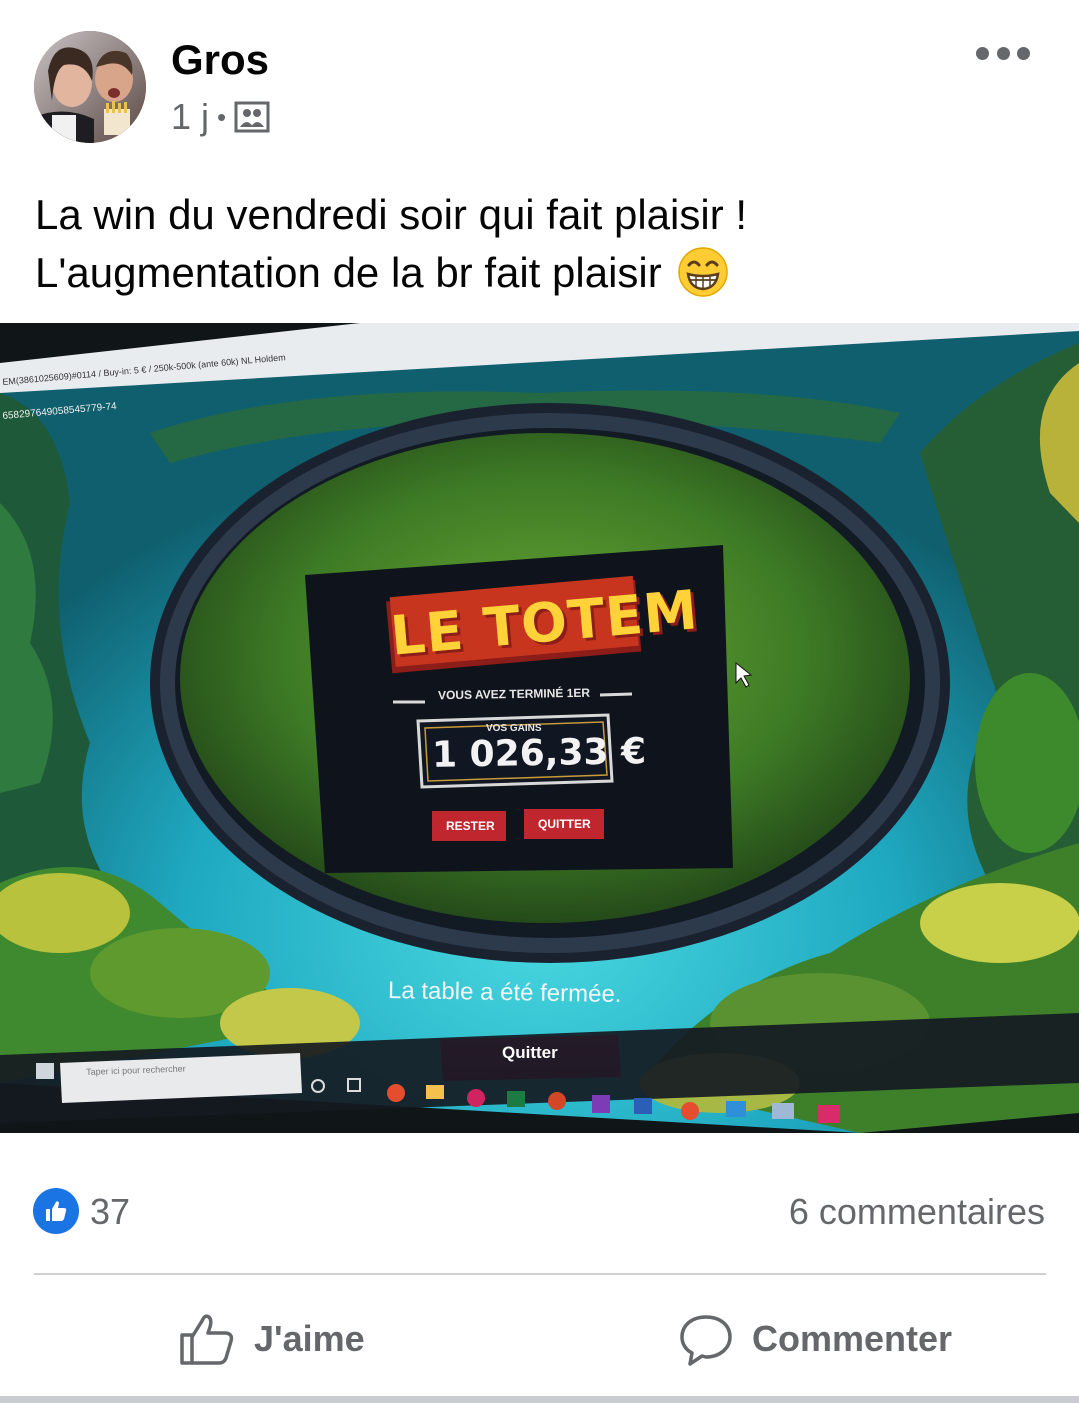 This screenshot has height=1403, width=1079. I want to click on winnings-value: 1 026,33 €, so click(539, 753).